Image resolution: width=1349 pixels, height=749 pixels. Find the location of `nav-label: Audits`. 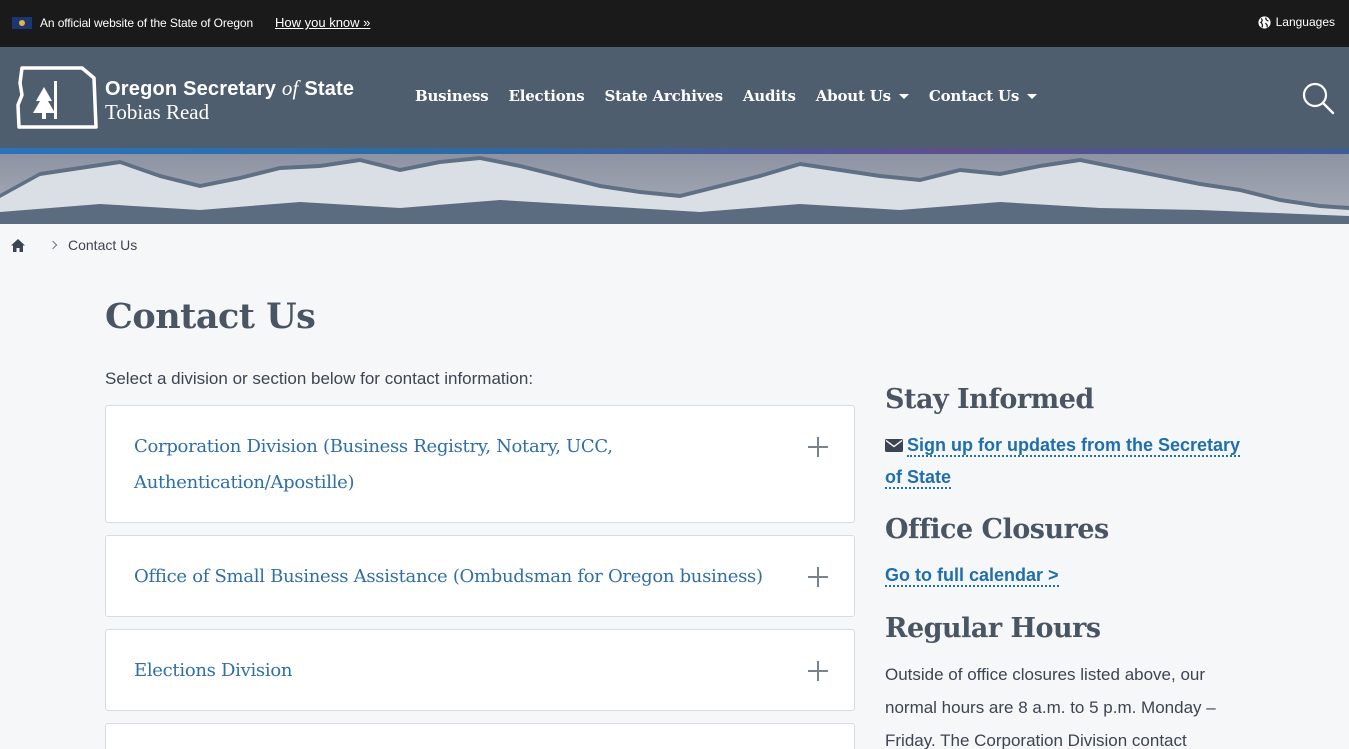

nav-label: Audits is located at coordinates (769, 96).